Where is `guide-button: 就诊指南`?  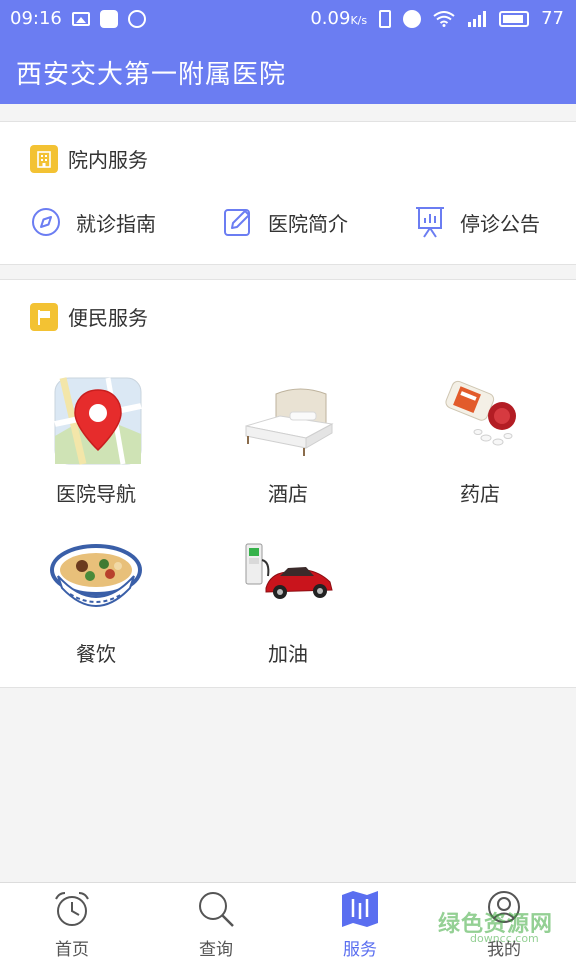
guide-button: 就诊指南 is located at coordinates (93, 222).